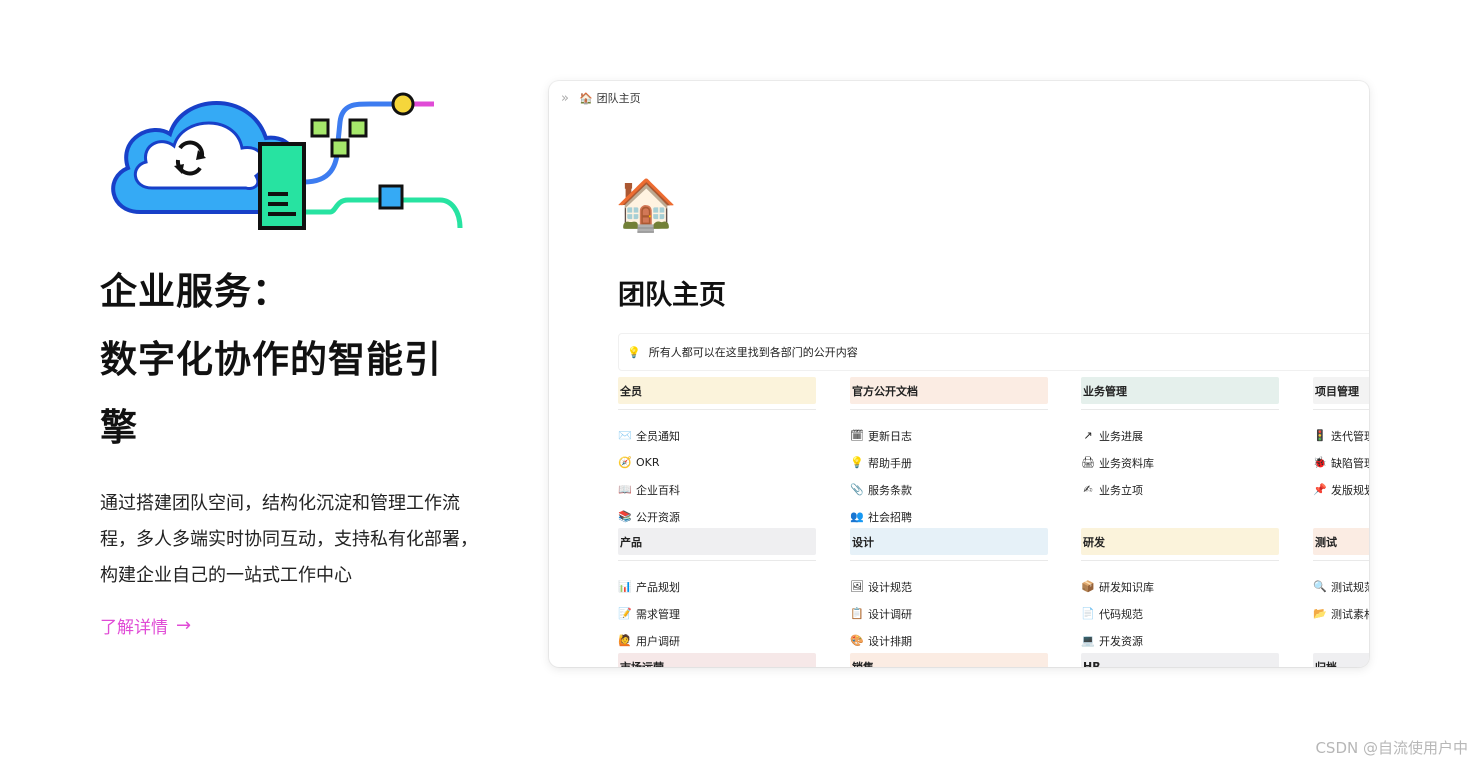 Image resolution: width=1478 pixels, height=764 pixels. I want to click on page-link: 🔍 测试规范, so click(1341, 586).